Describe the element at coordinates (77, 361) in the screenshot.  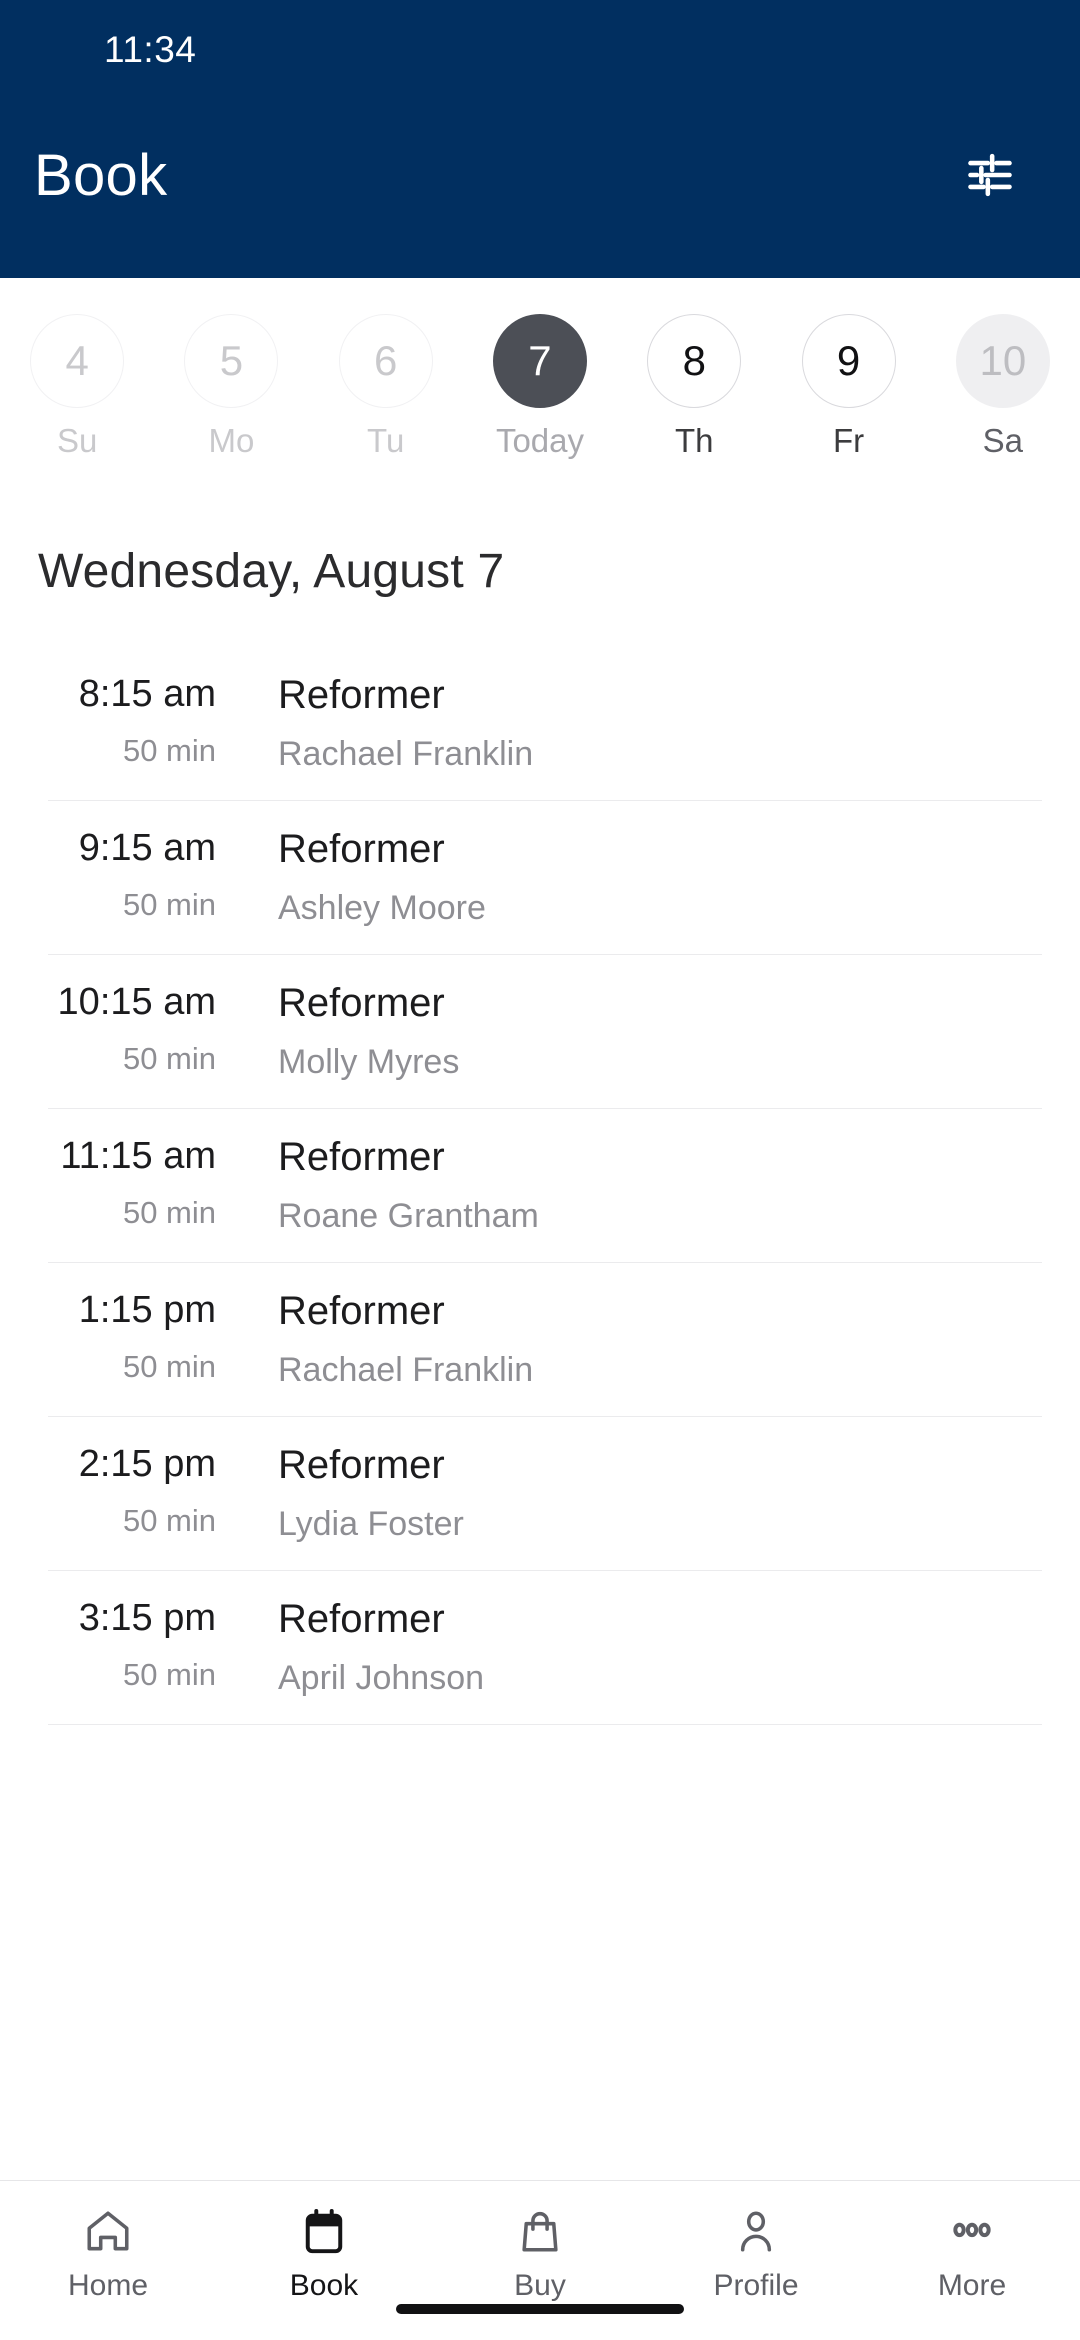
I see `date-number: 4` at that location.